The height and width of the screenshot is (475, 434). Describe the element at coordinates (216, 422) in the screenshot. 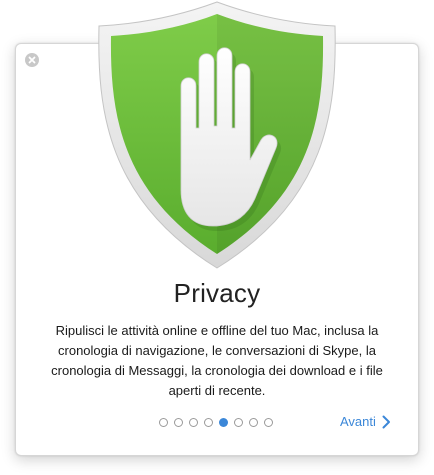

I see `pagination-dots` at that location.